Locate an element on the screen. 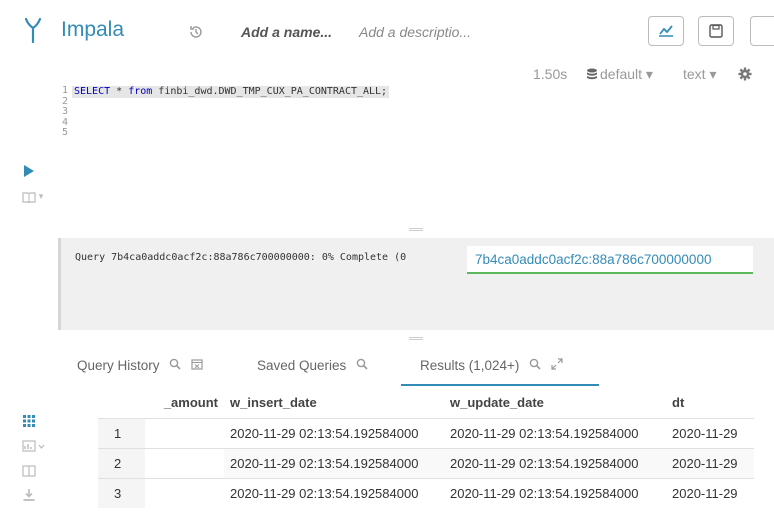 This screenshot has width=774, height=524. download-icon is located at coordinates (29, 495).